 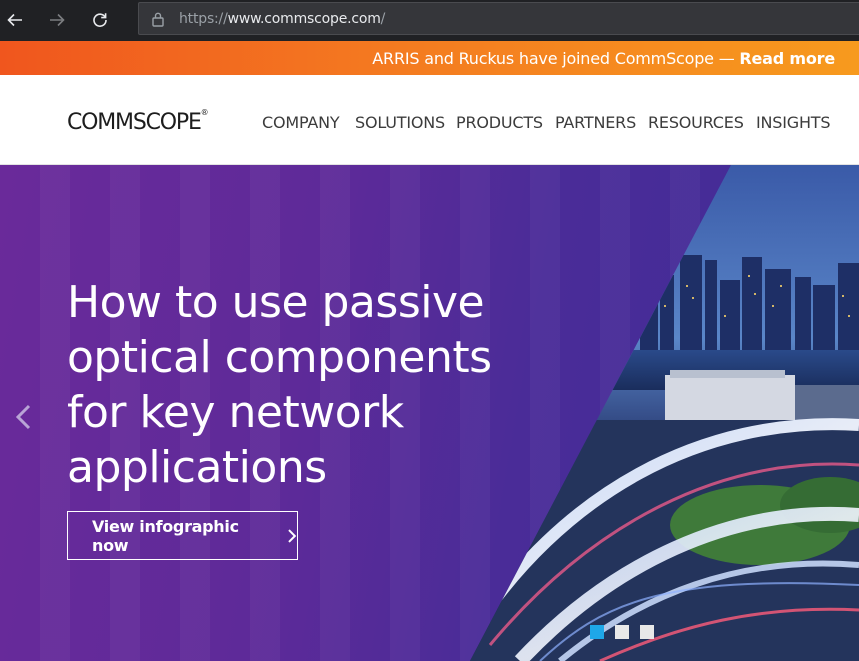 I want to click on reload-icon, so click(x=100, y=20).